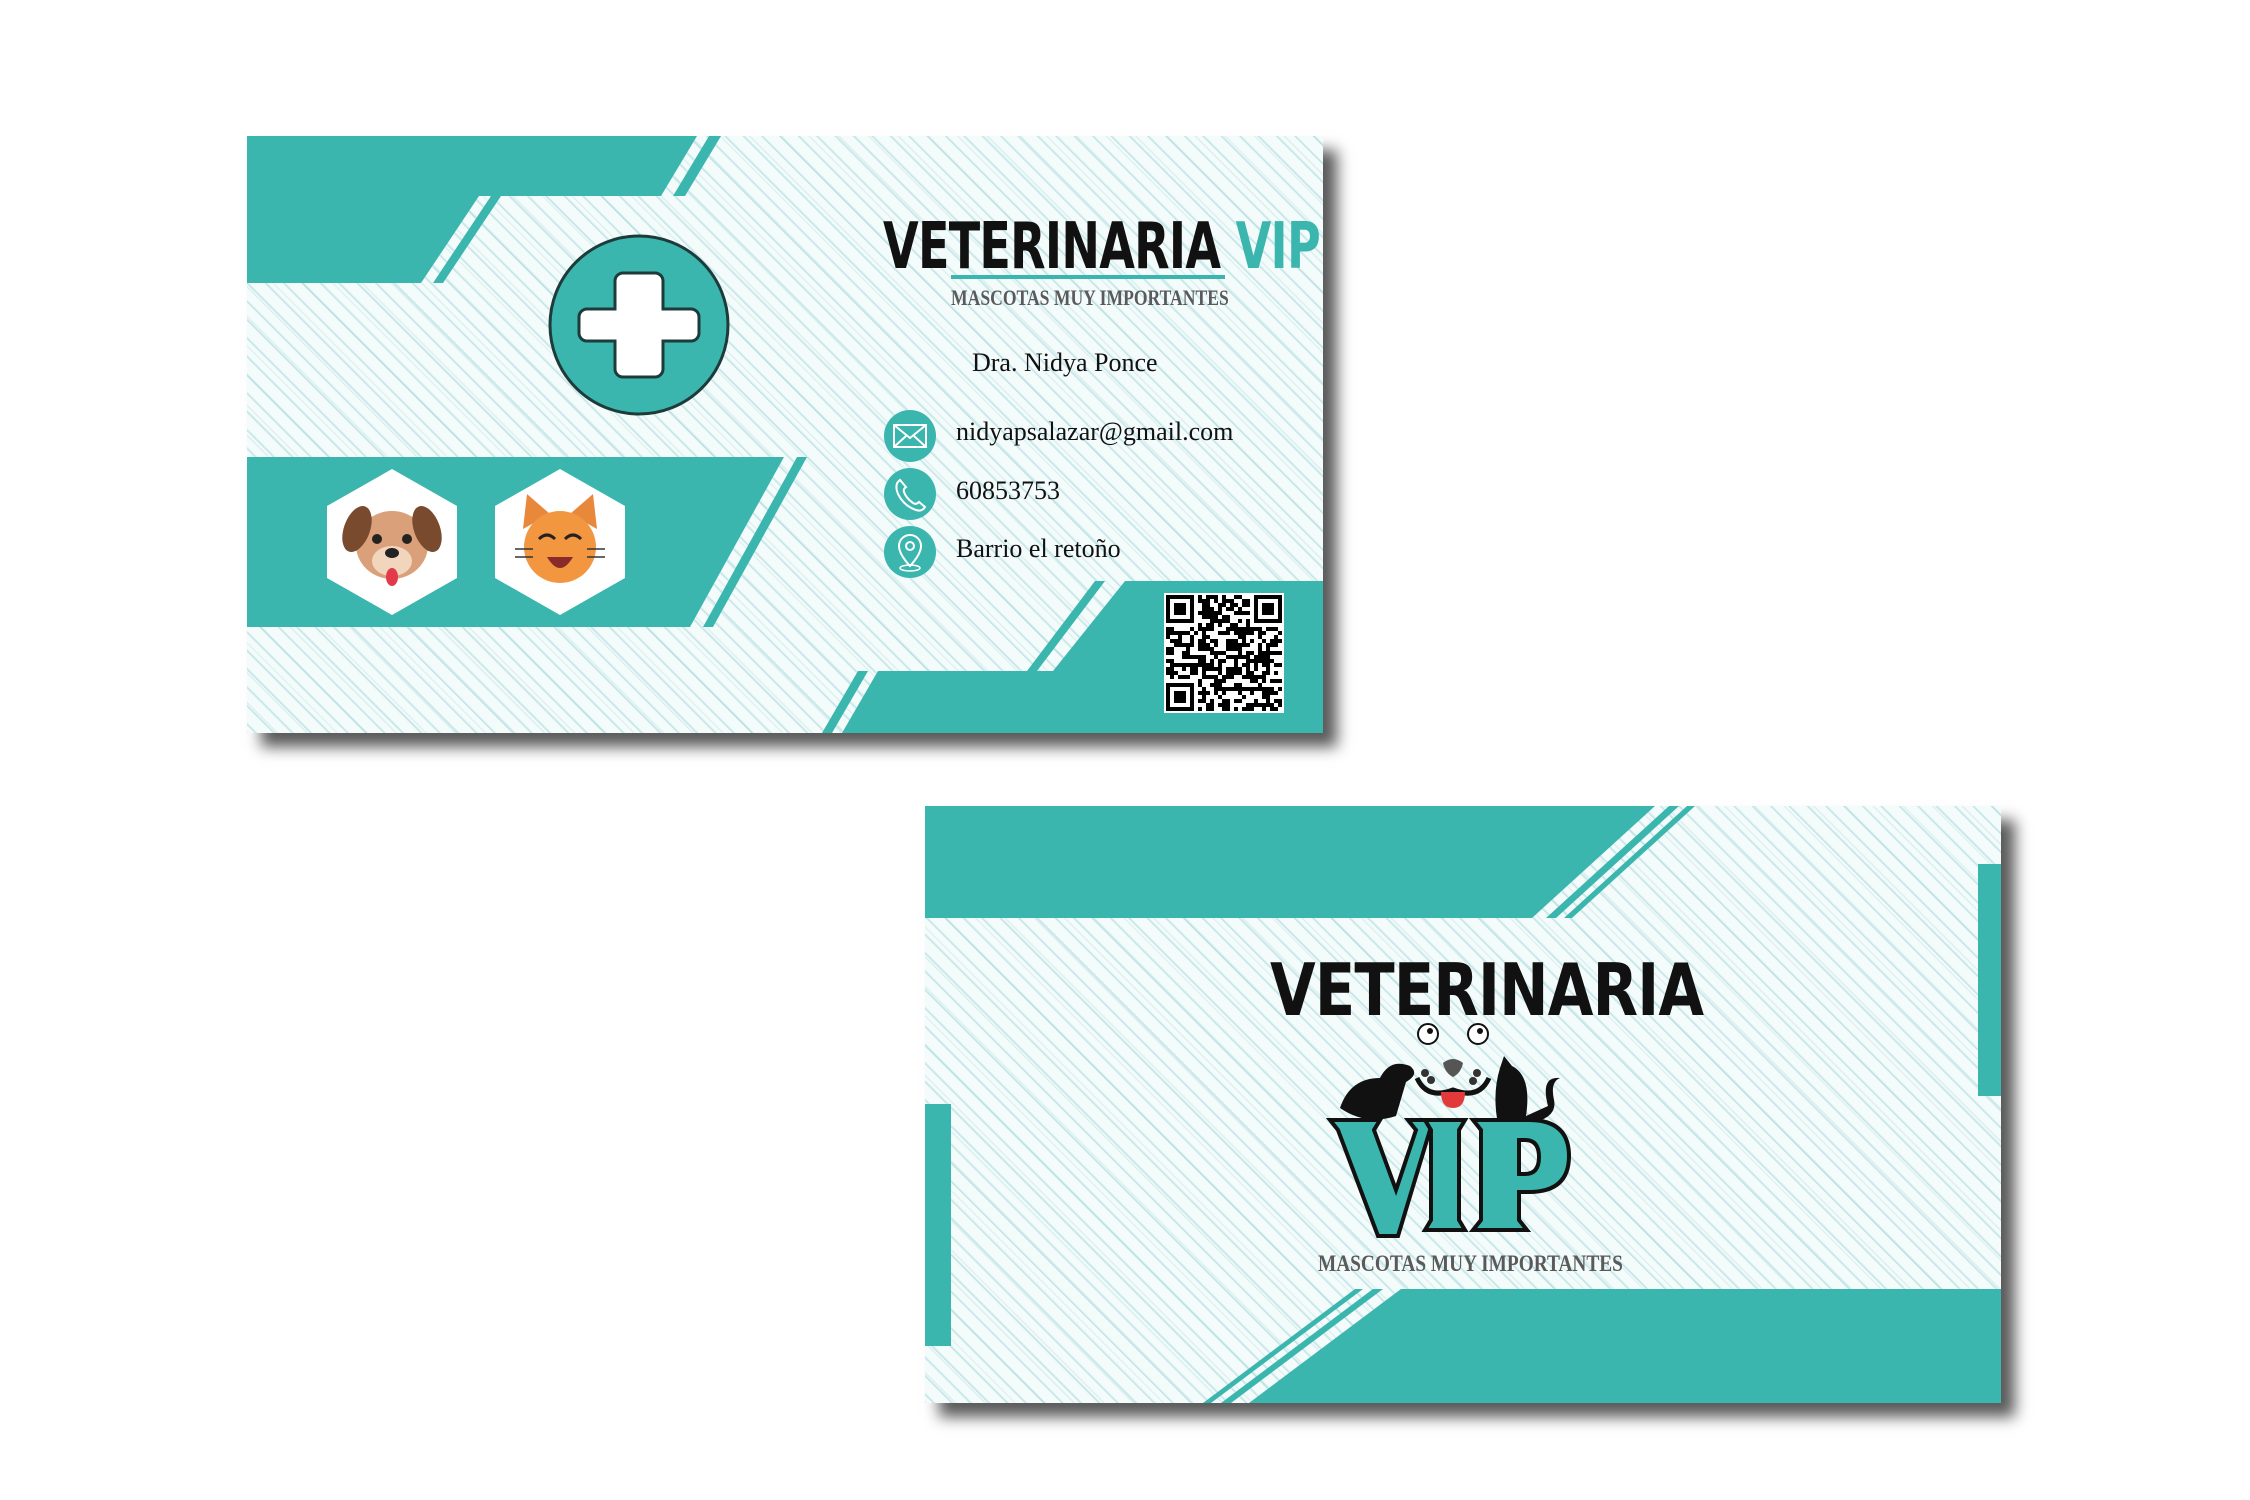 The image size is (2250, 1500). I want to click on phone-icon, so click(910, 494).